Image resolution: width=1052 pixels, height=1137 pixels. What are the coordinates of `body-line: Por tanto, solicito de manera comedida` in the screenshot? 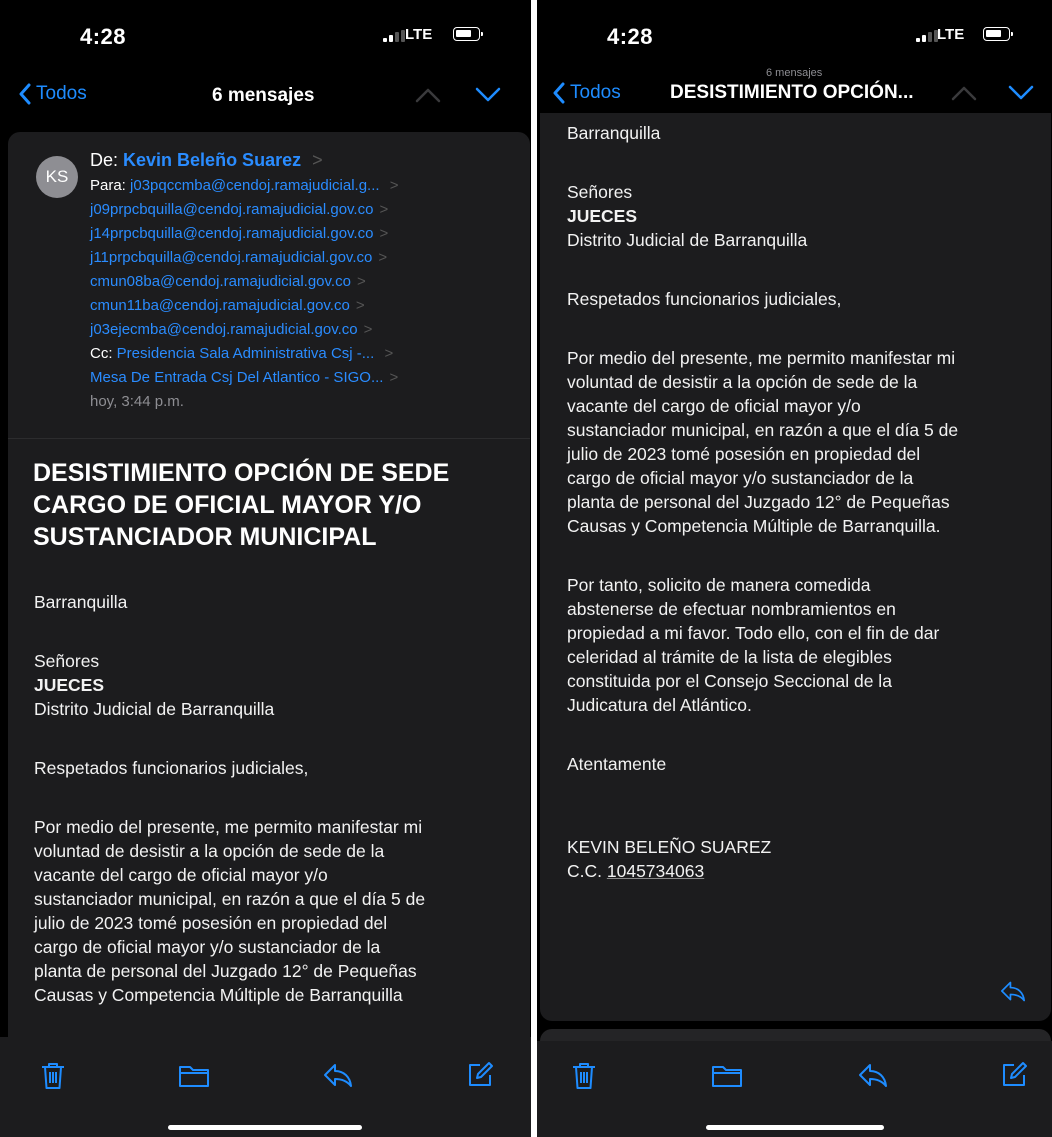 It's located at (719, 585).